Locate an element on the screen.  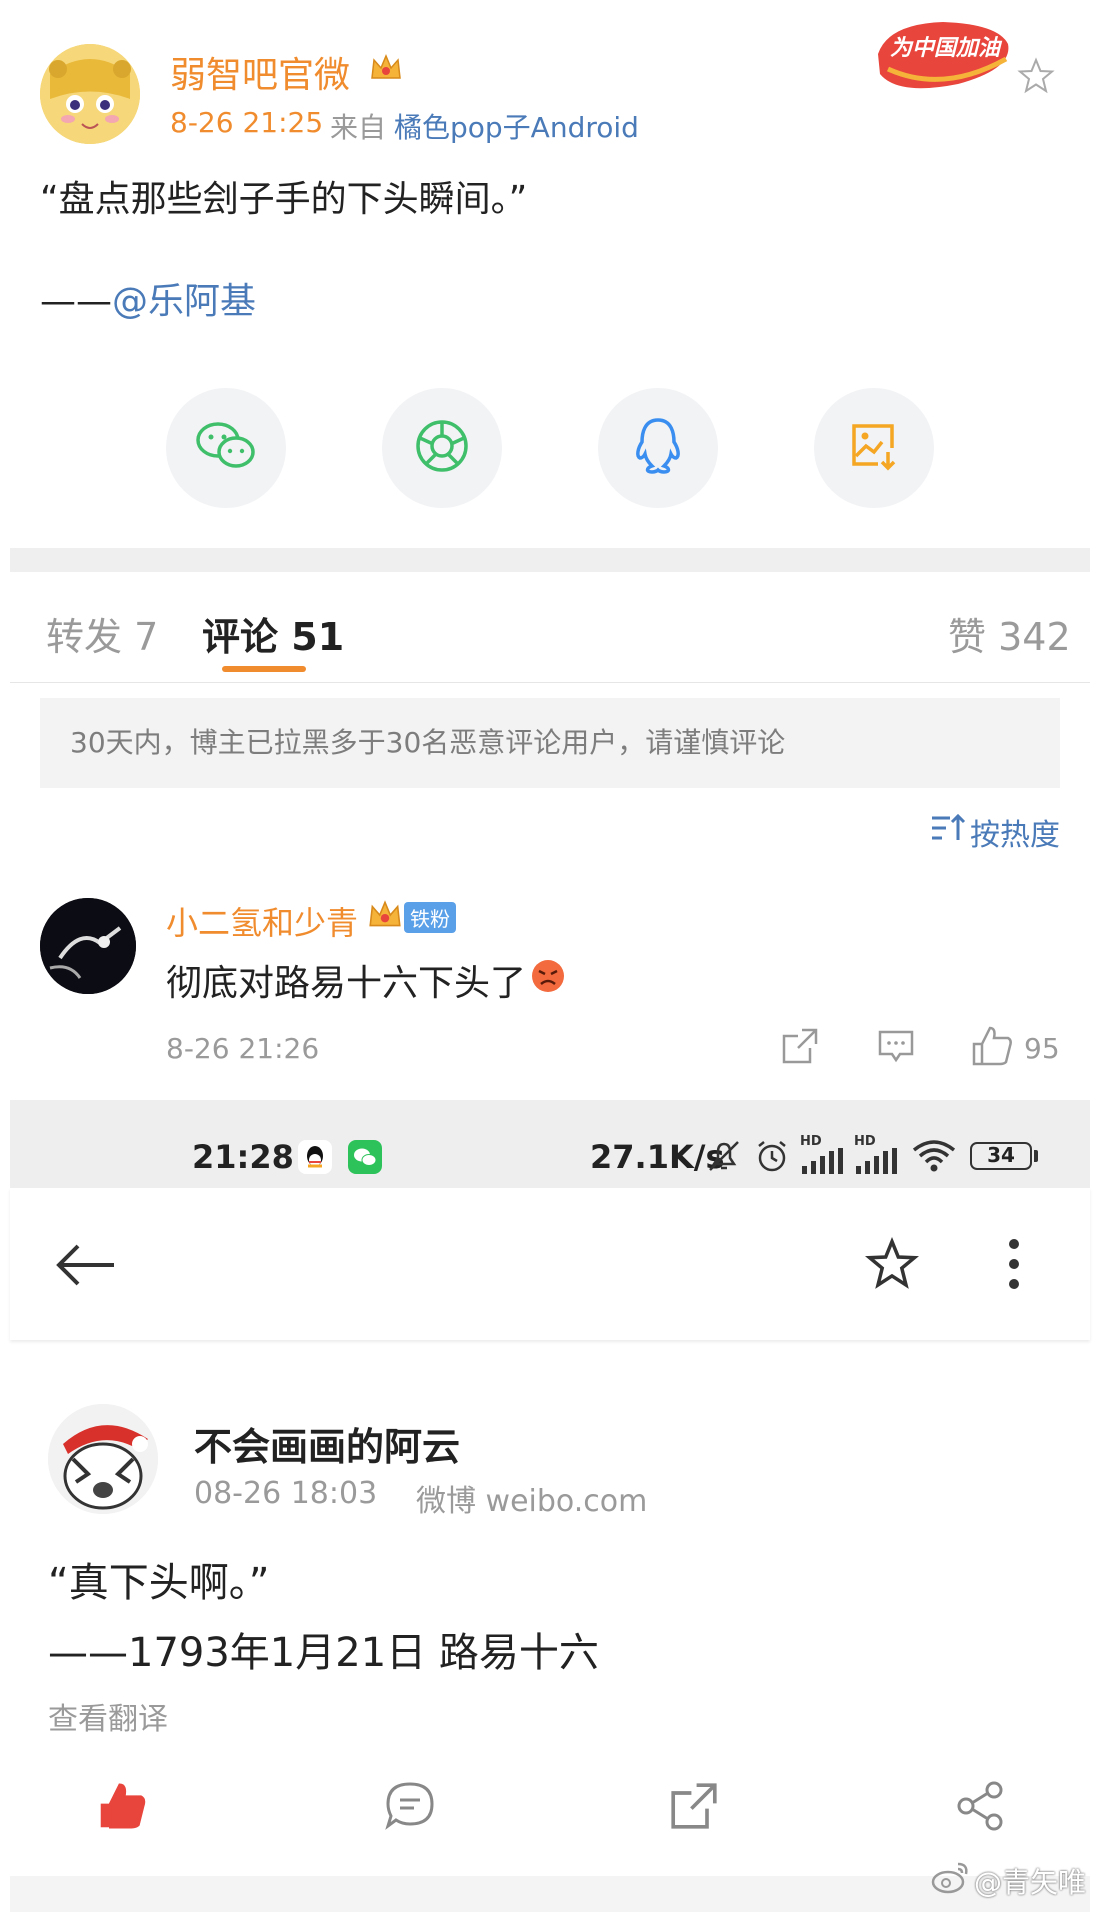
signal-icon-2: HD is located at coordinates (877, 1154).